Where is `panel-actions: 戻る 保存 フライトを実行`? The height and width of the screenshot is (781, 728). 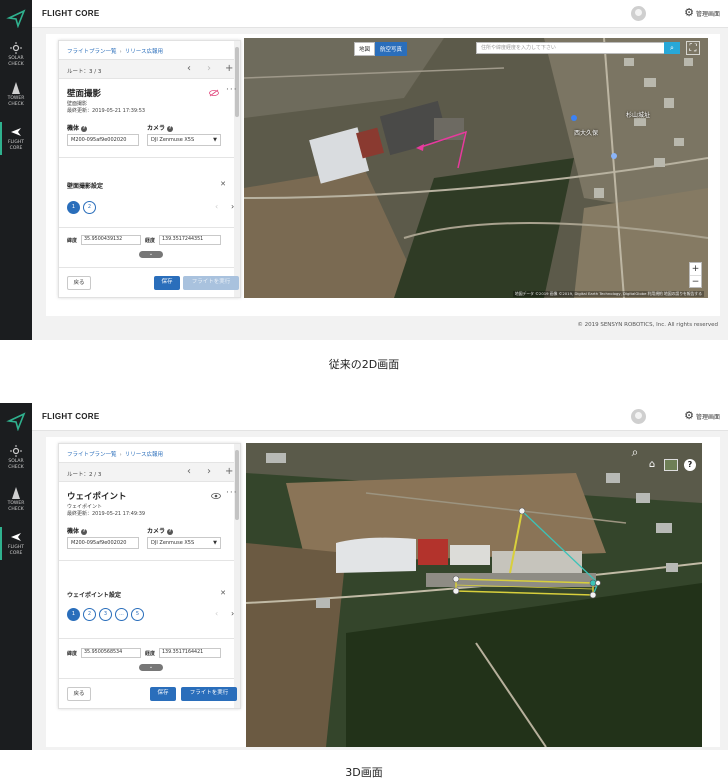 panel-actions: 戻る 保存 フライトを実行 is located at coordinates (148, 693).